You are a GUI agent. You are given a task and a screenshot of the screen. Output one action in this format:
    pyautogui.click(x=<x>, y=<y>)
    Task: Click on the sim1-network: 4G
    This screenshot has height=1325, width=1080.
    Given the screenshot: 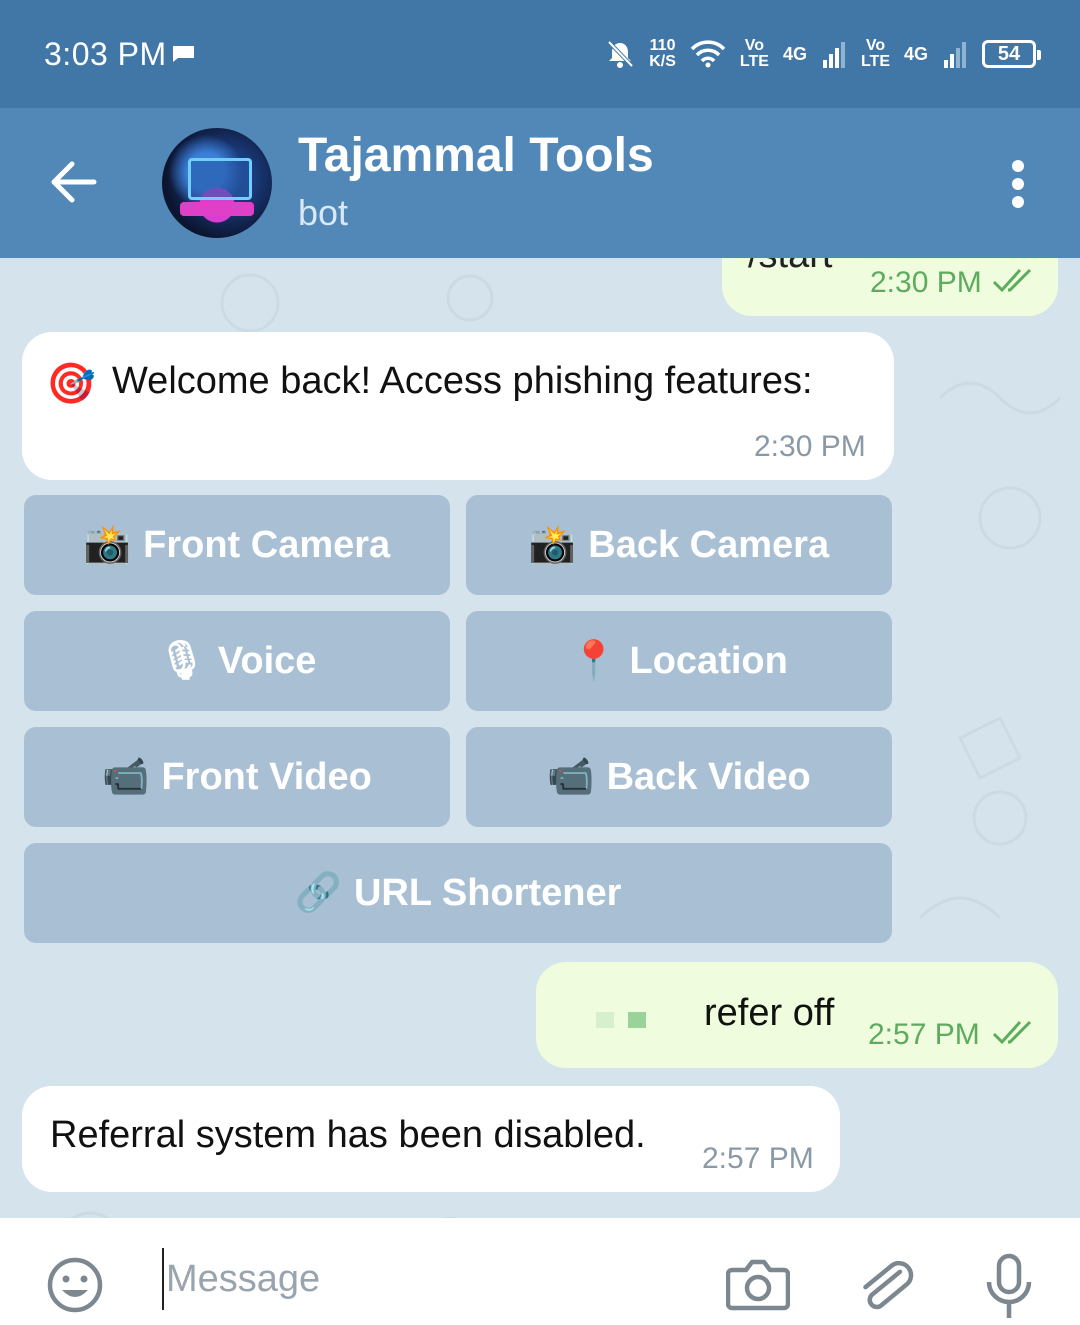 What is the action you would take?
    pyautogui.click(x=794, y=53)
    